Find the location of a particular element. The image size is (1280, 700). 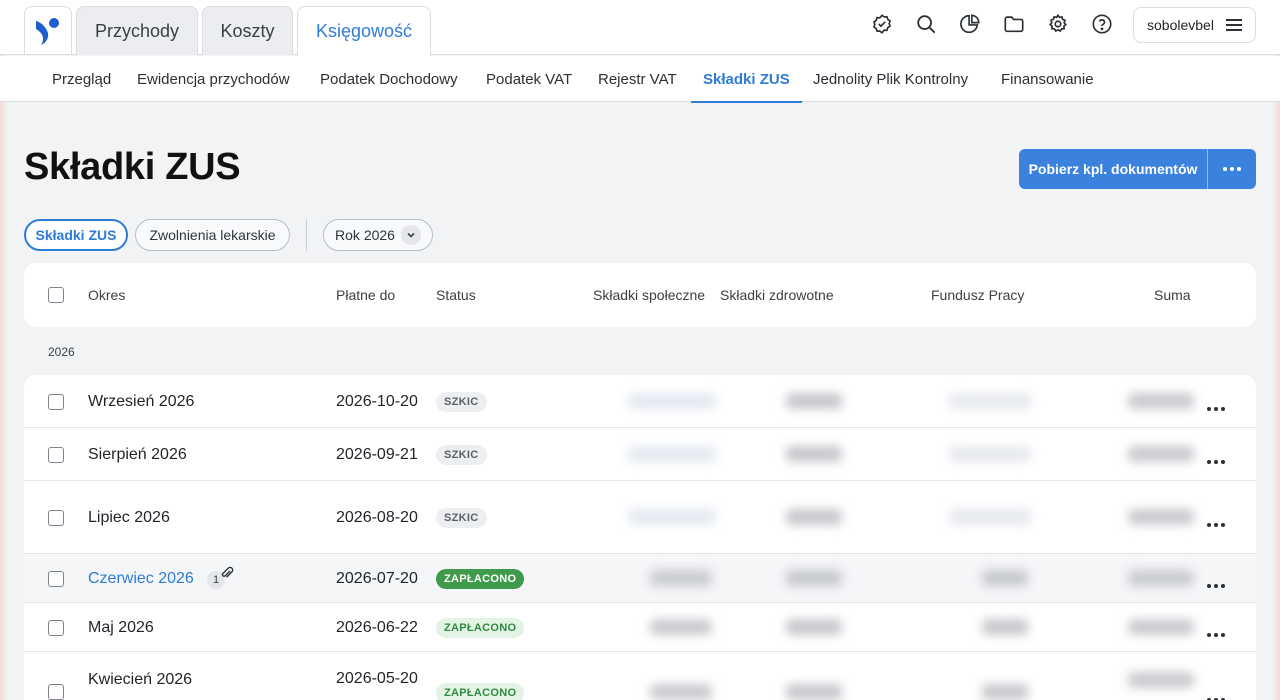

subnav-label: Jednolity Plik Kontrolny is located at coordinates (891, 79).